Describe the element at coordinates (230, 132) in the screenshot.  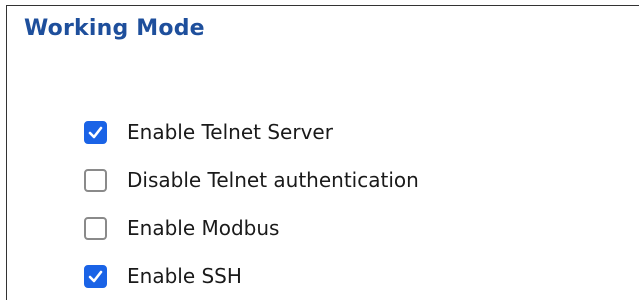
I see `enable-telnet-server-label: Enable Telnet Server` at that location.